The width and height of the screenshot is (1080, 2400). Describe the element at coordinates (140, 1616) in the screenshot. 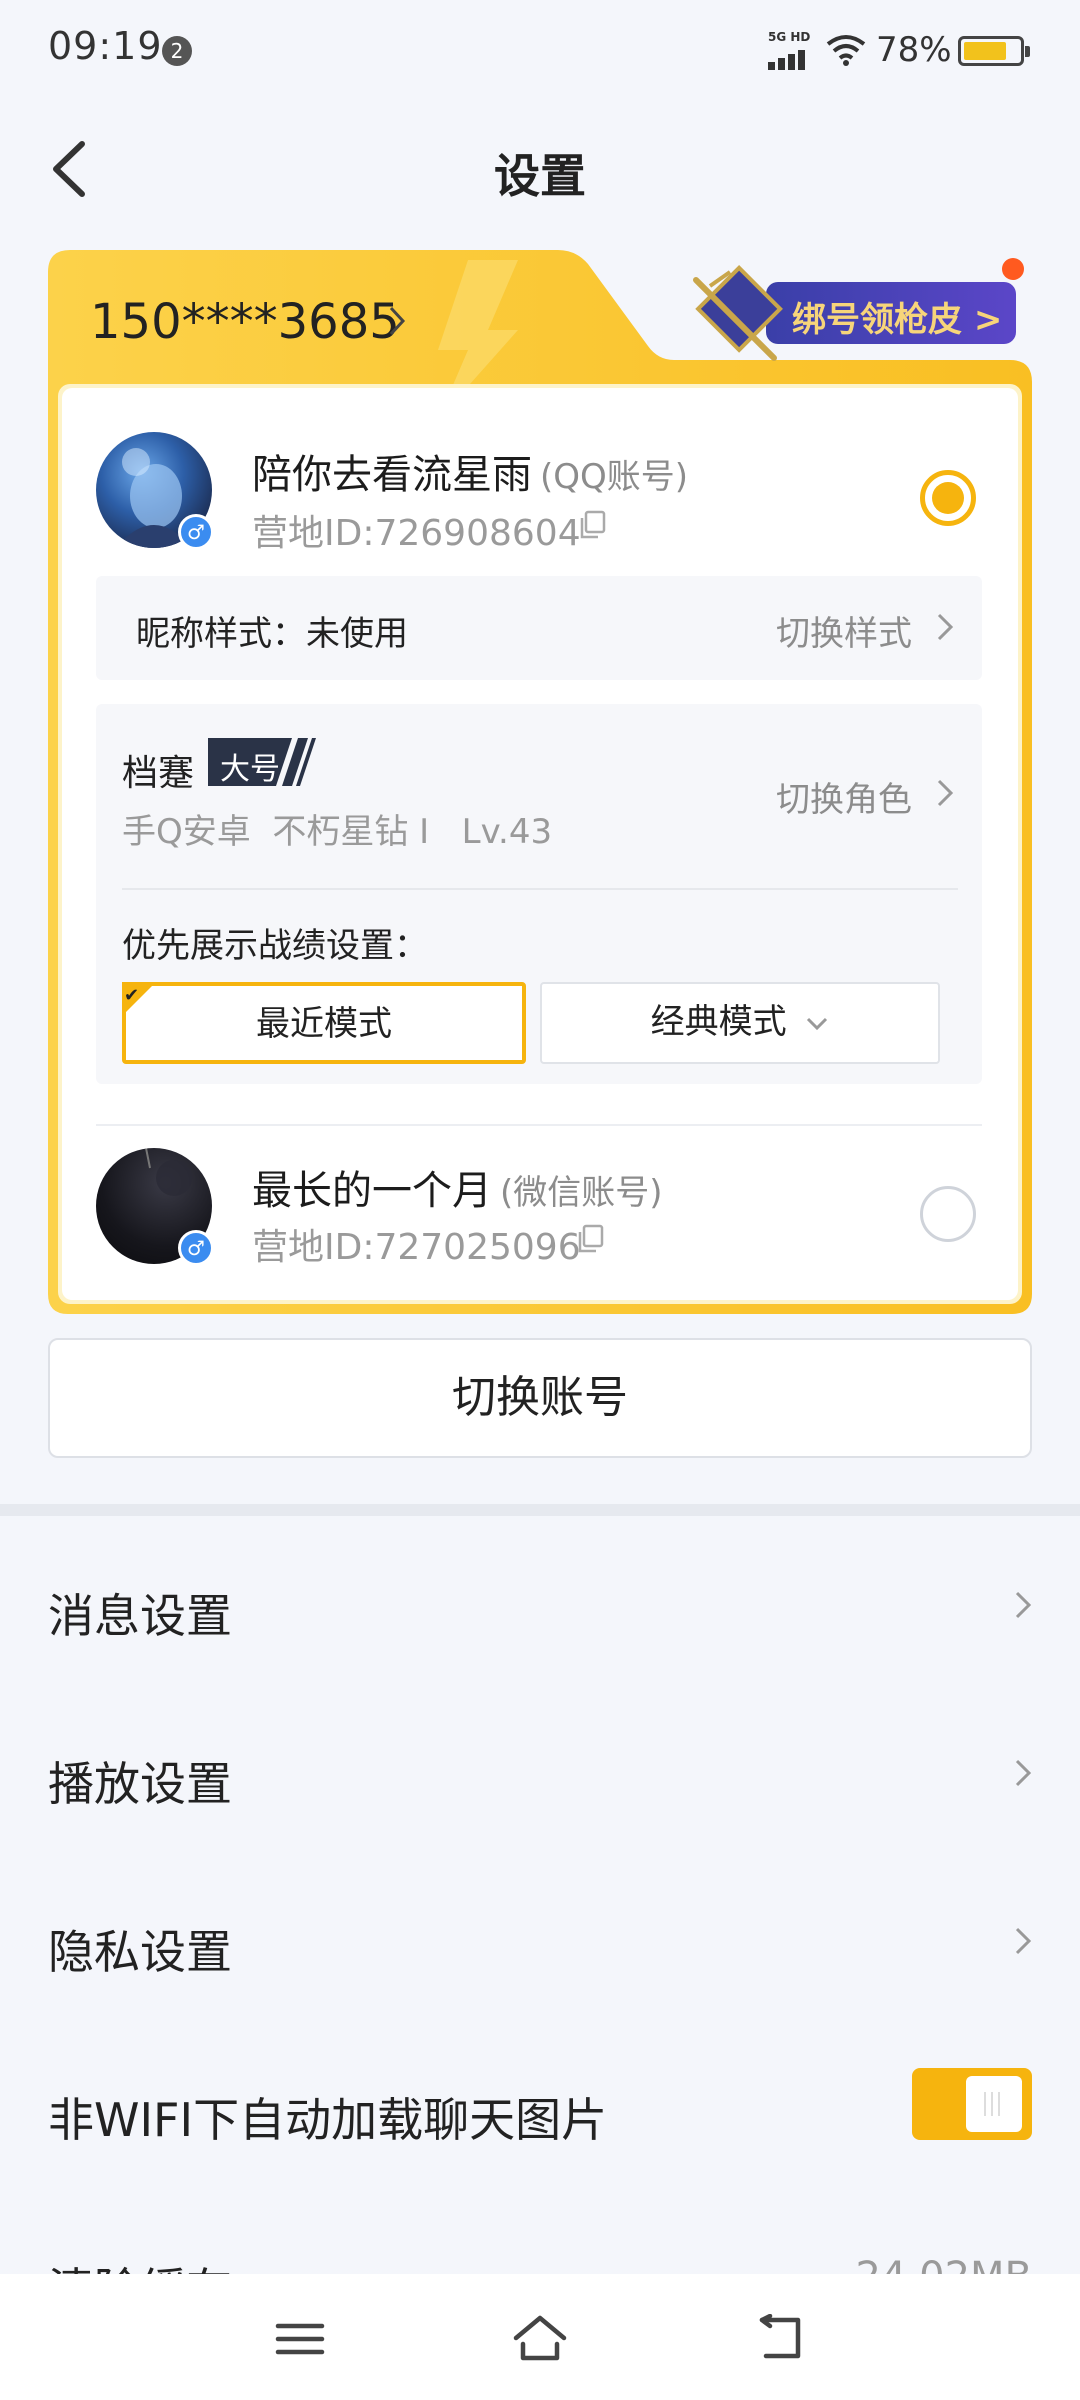

I see `message-settings-label: 消息设置` at that location.